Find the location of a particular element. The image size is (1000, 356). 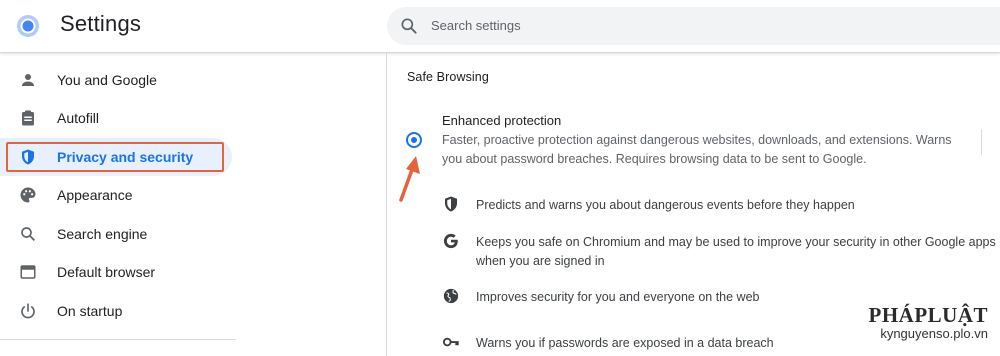

browser-icon is located at coordinates (28, 272).